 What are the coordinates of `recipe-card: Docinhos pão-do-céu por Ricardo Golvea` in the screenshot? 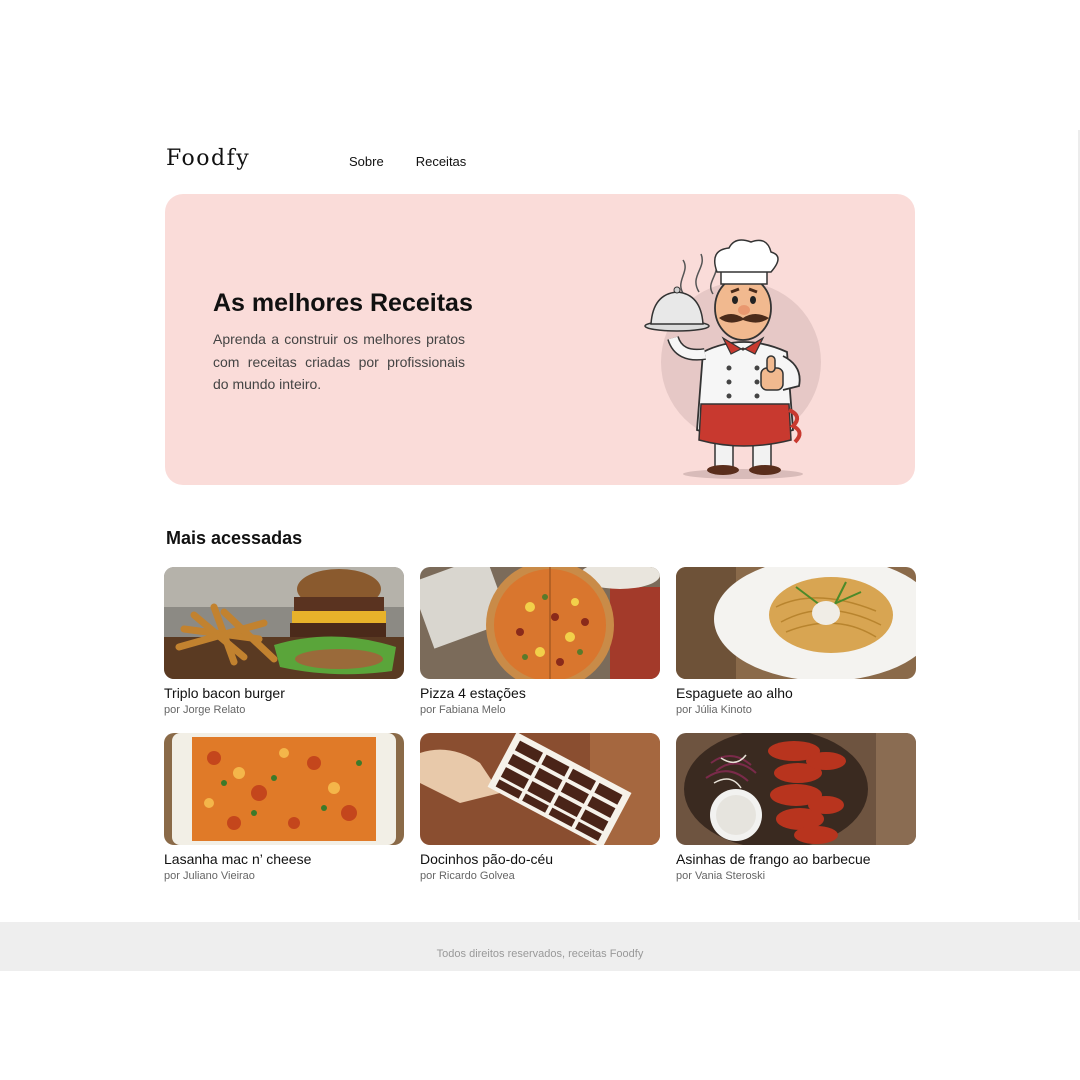 It's located at (540, 816).